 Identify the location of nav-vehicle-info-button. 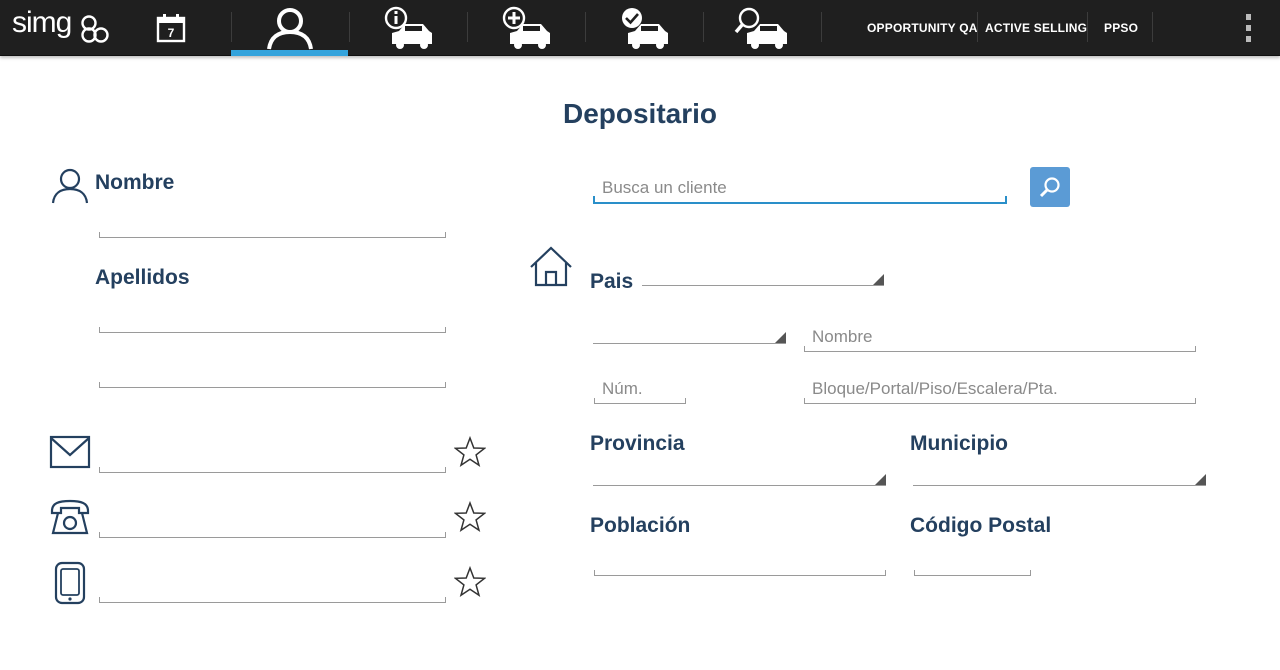
(408, 28).